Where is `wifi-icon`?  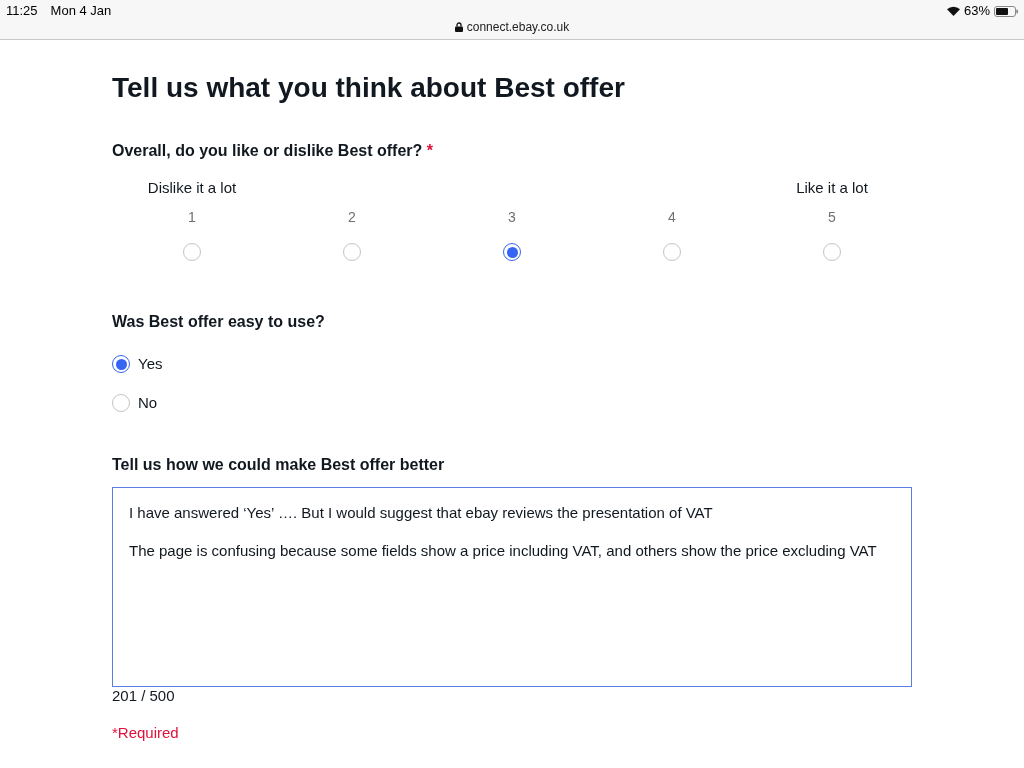
wifi-icon is located at coordinates (953, 11).